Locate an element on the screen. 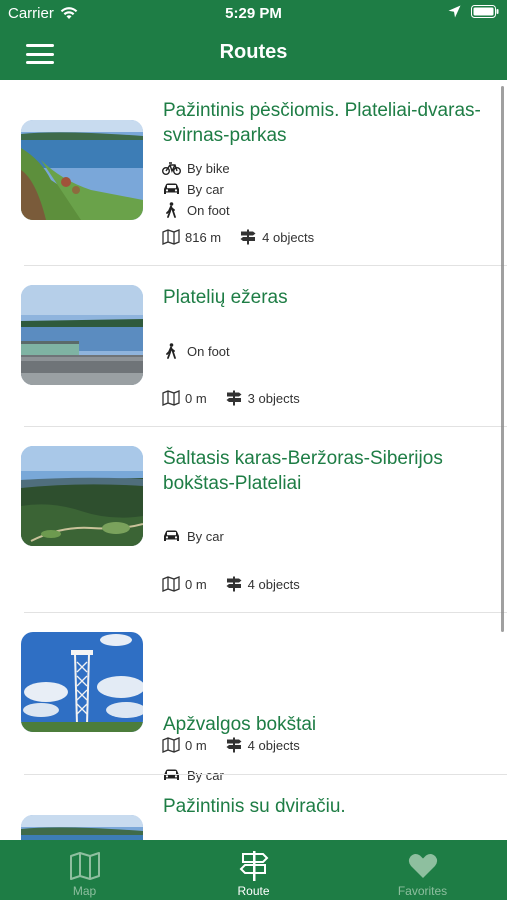  tab-bar: Map Route Favorites is located at coordinates (253, 870).